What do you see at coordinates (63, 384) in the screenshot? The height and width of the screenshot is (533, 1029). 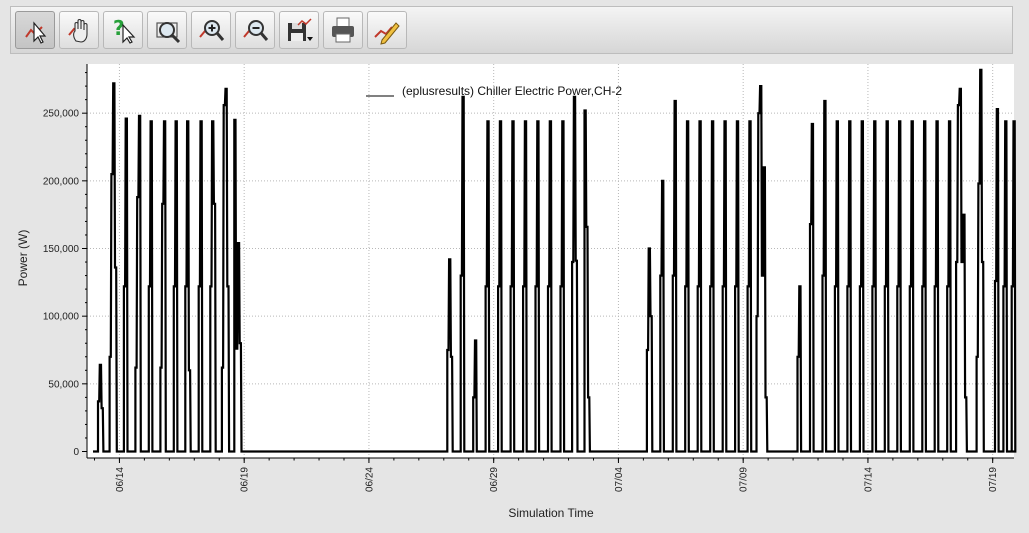 I see `y-tick-label: 50,000` at bounding box center [63, 384].